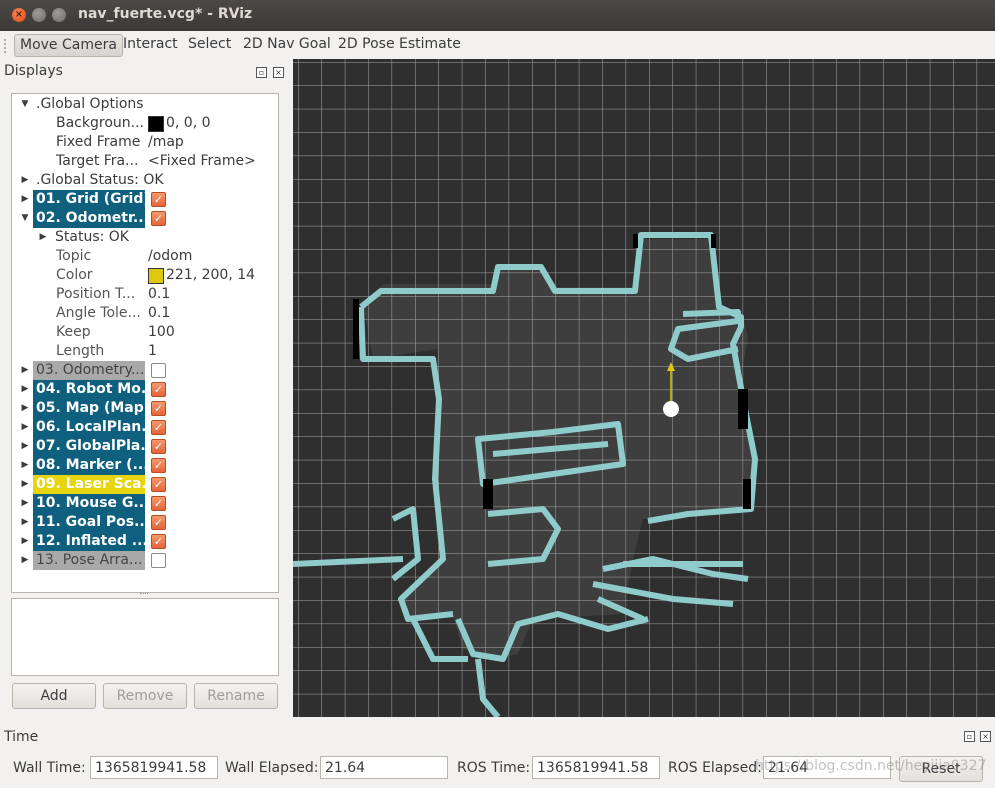  Describe the element at coordinates (287, 44) in the screenshot. I see `nav-goal-tool: 2D Nav Goal` at that location.